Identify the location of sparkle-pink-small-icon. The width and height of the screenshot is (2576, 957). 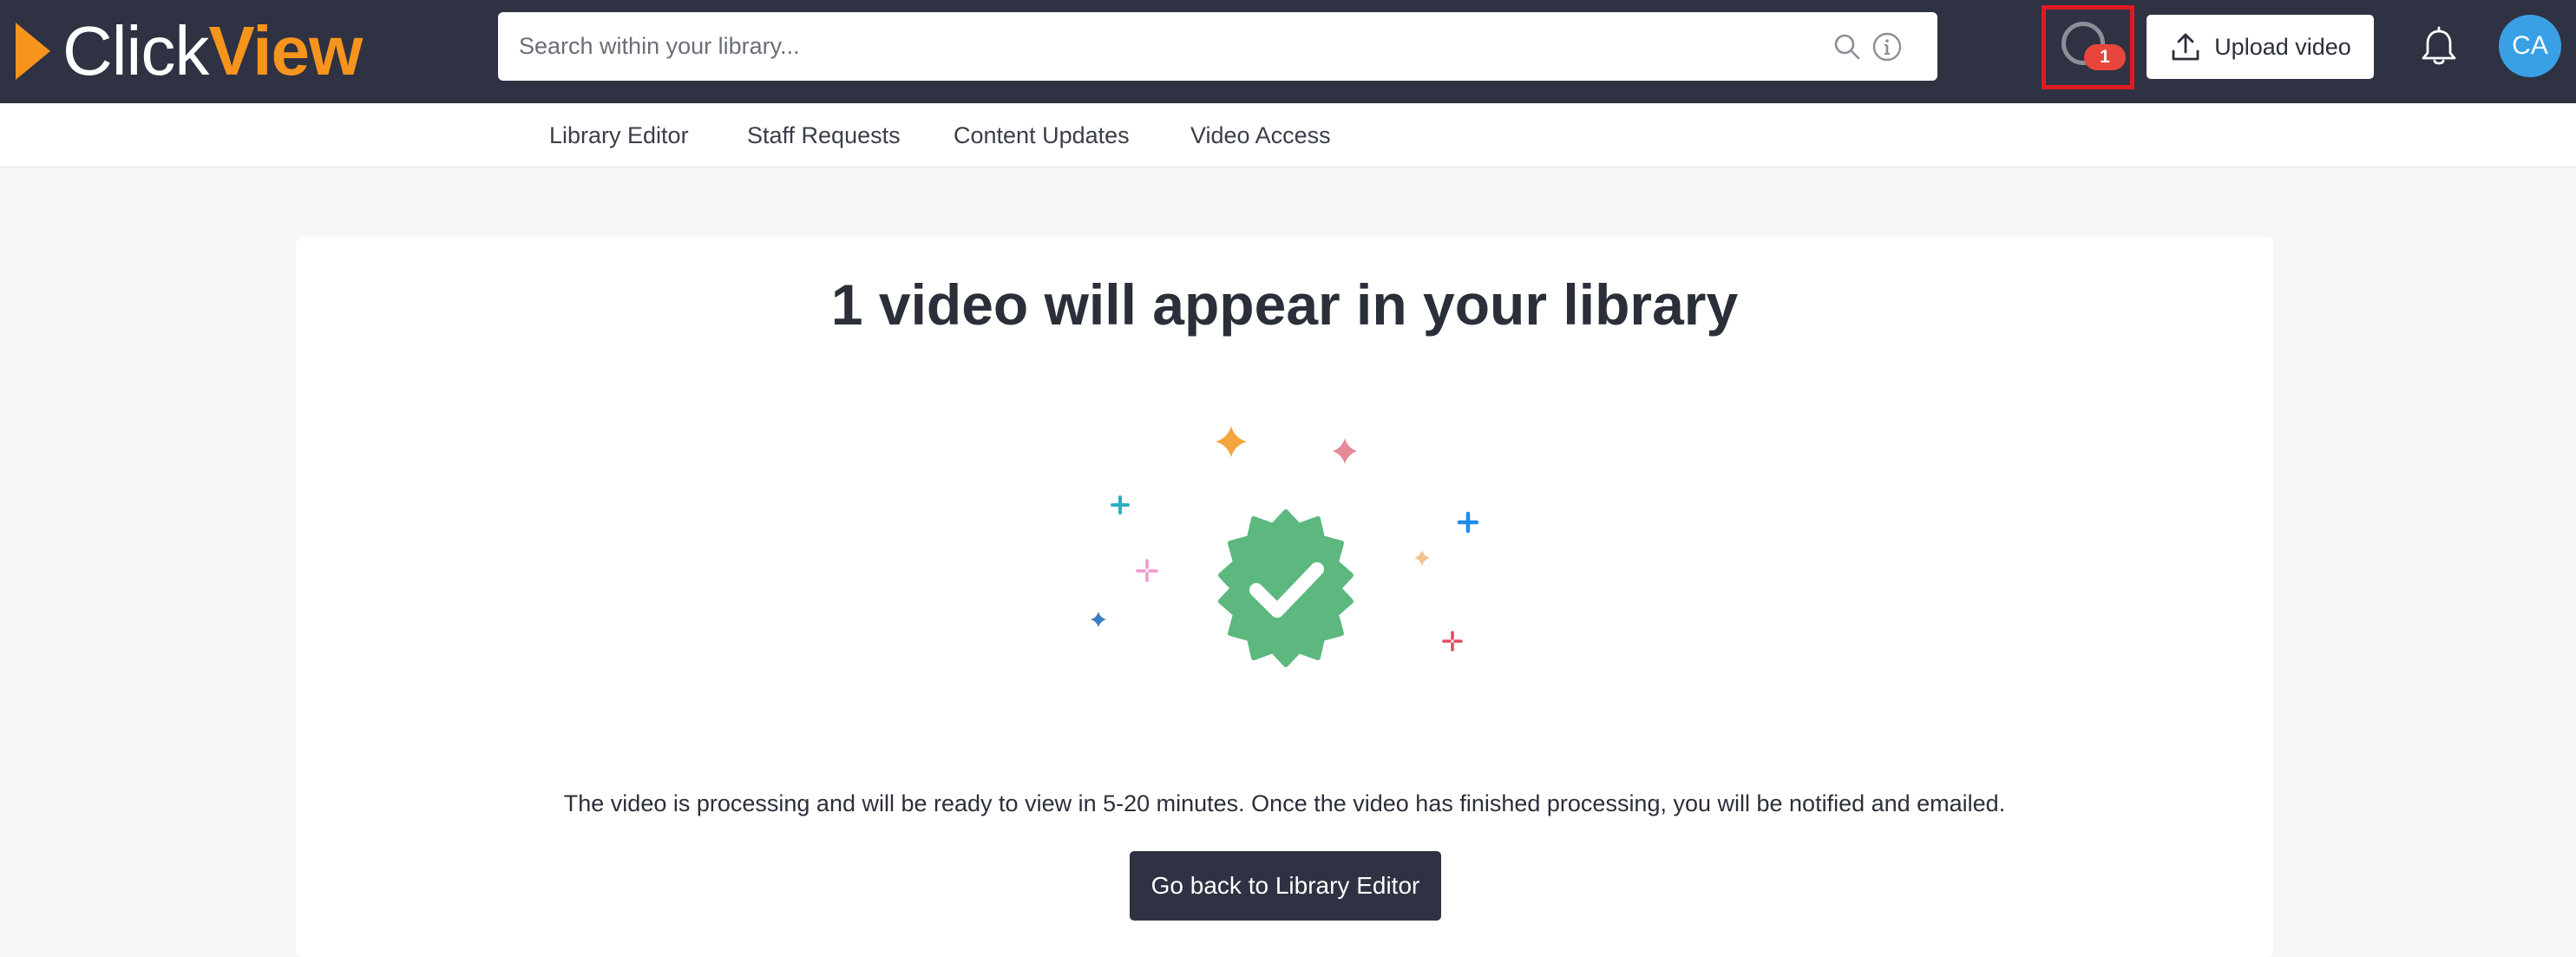
(1147, 570).